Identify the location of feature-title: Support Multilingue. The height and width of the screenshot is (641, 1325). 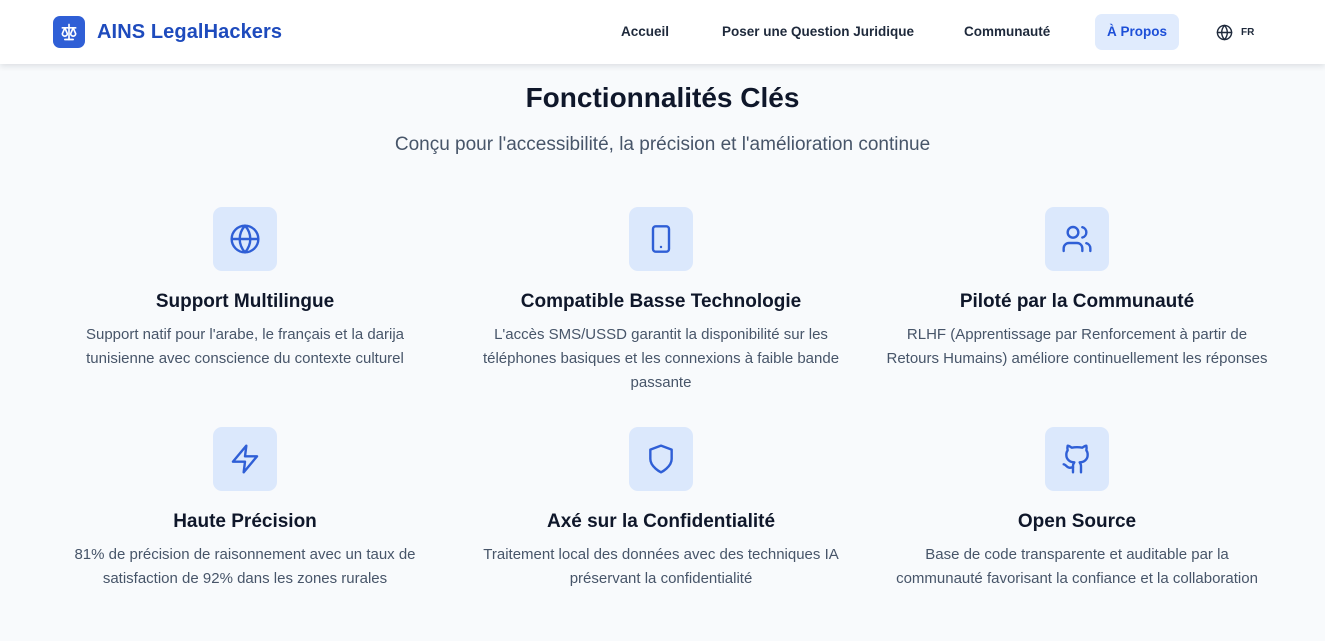
(245, 301).